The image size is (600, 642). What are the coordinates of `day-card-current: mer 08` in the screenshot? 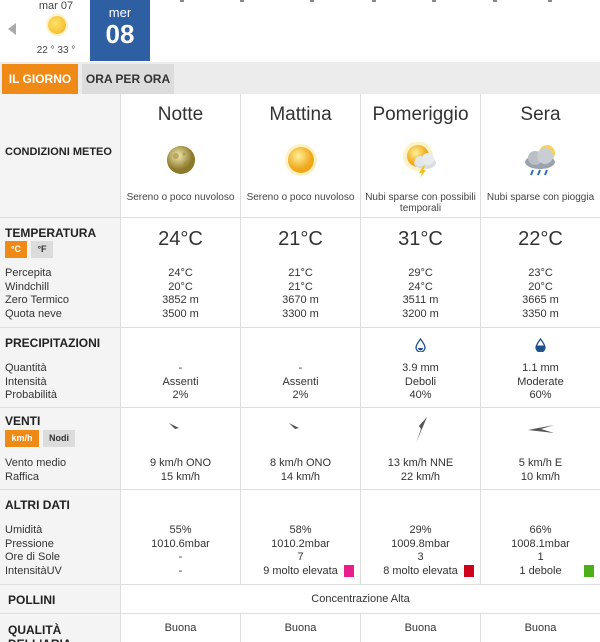 It's located at (120, 30).